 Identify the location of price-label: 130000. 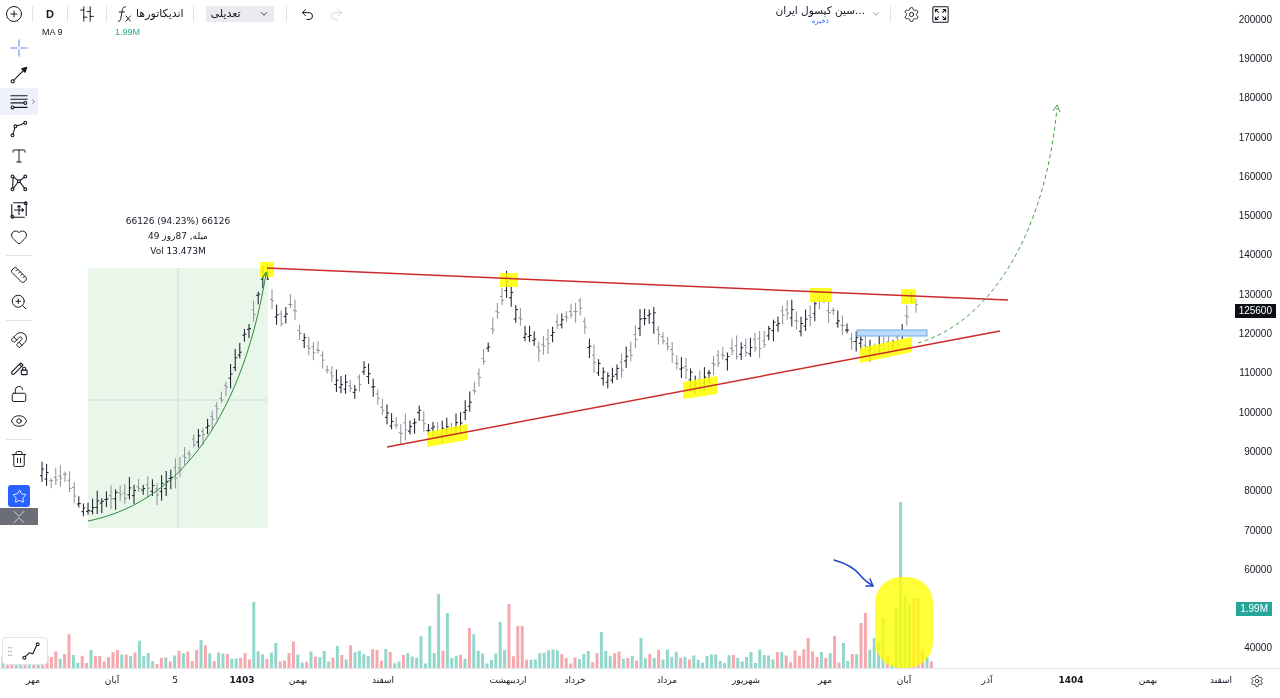
(1255, 294).